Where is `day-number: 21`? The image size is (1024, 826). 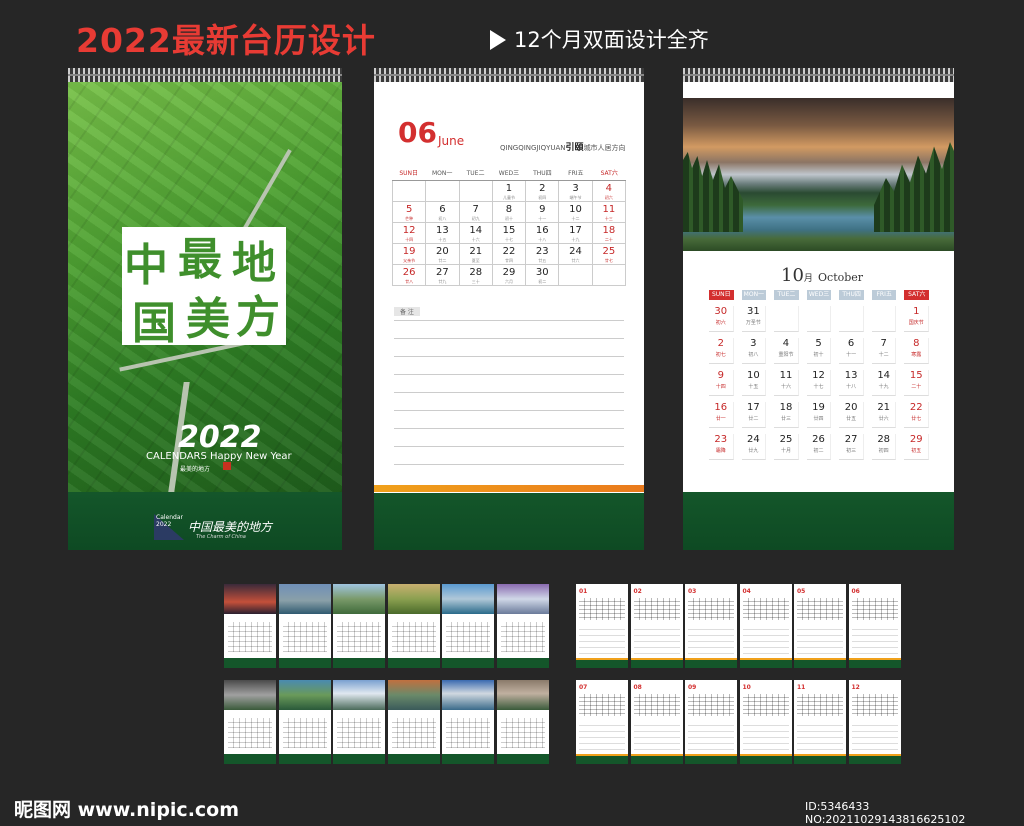 day-number: 21 is located at coordinates (884, 407).